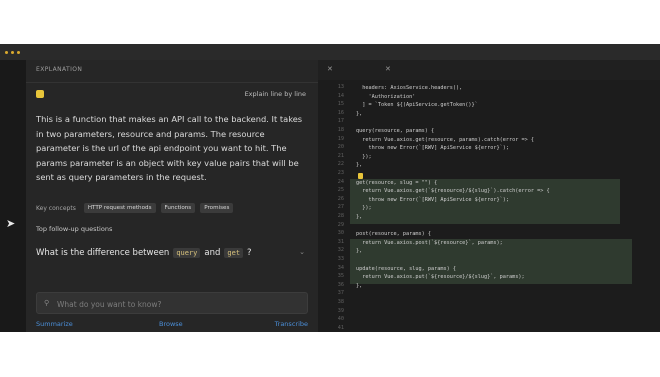 Image resolution: width=660 pixels, height=377 pixels. I want to click on line-number: 18, so click(340, 130).